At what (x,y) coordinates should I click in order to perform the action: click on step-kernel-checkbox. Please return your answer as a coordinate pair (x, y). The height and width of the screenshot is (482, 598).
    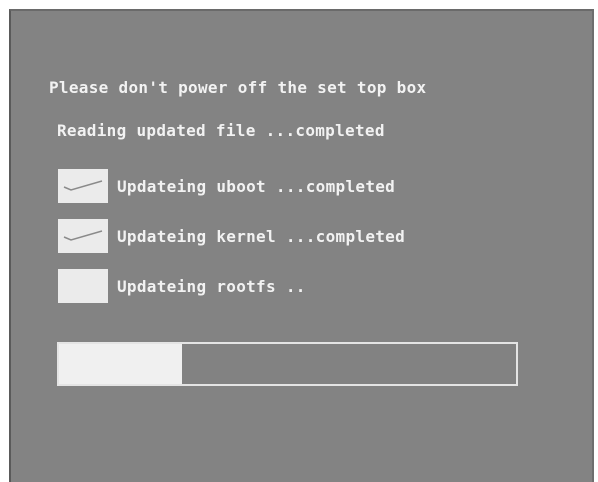
    Looking at the image, I should click on (83, 236).